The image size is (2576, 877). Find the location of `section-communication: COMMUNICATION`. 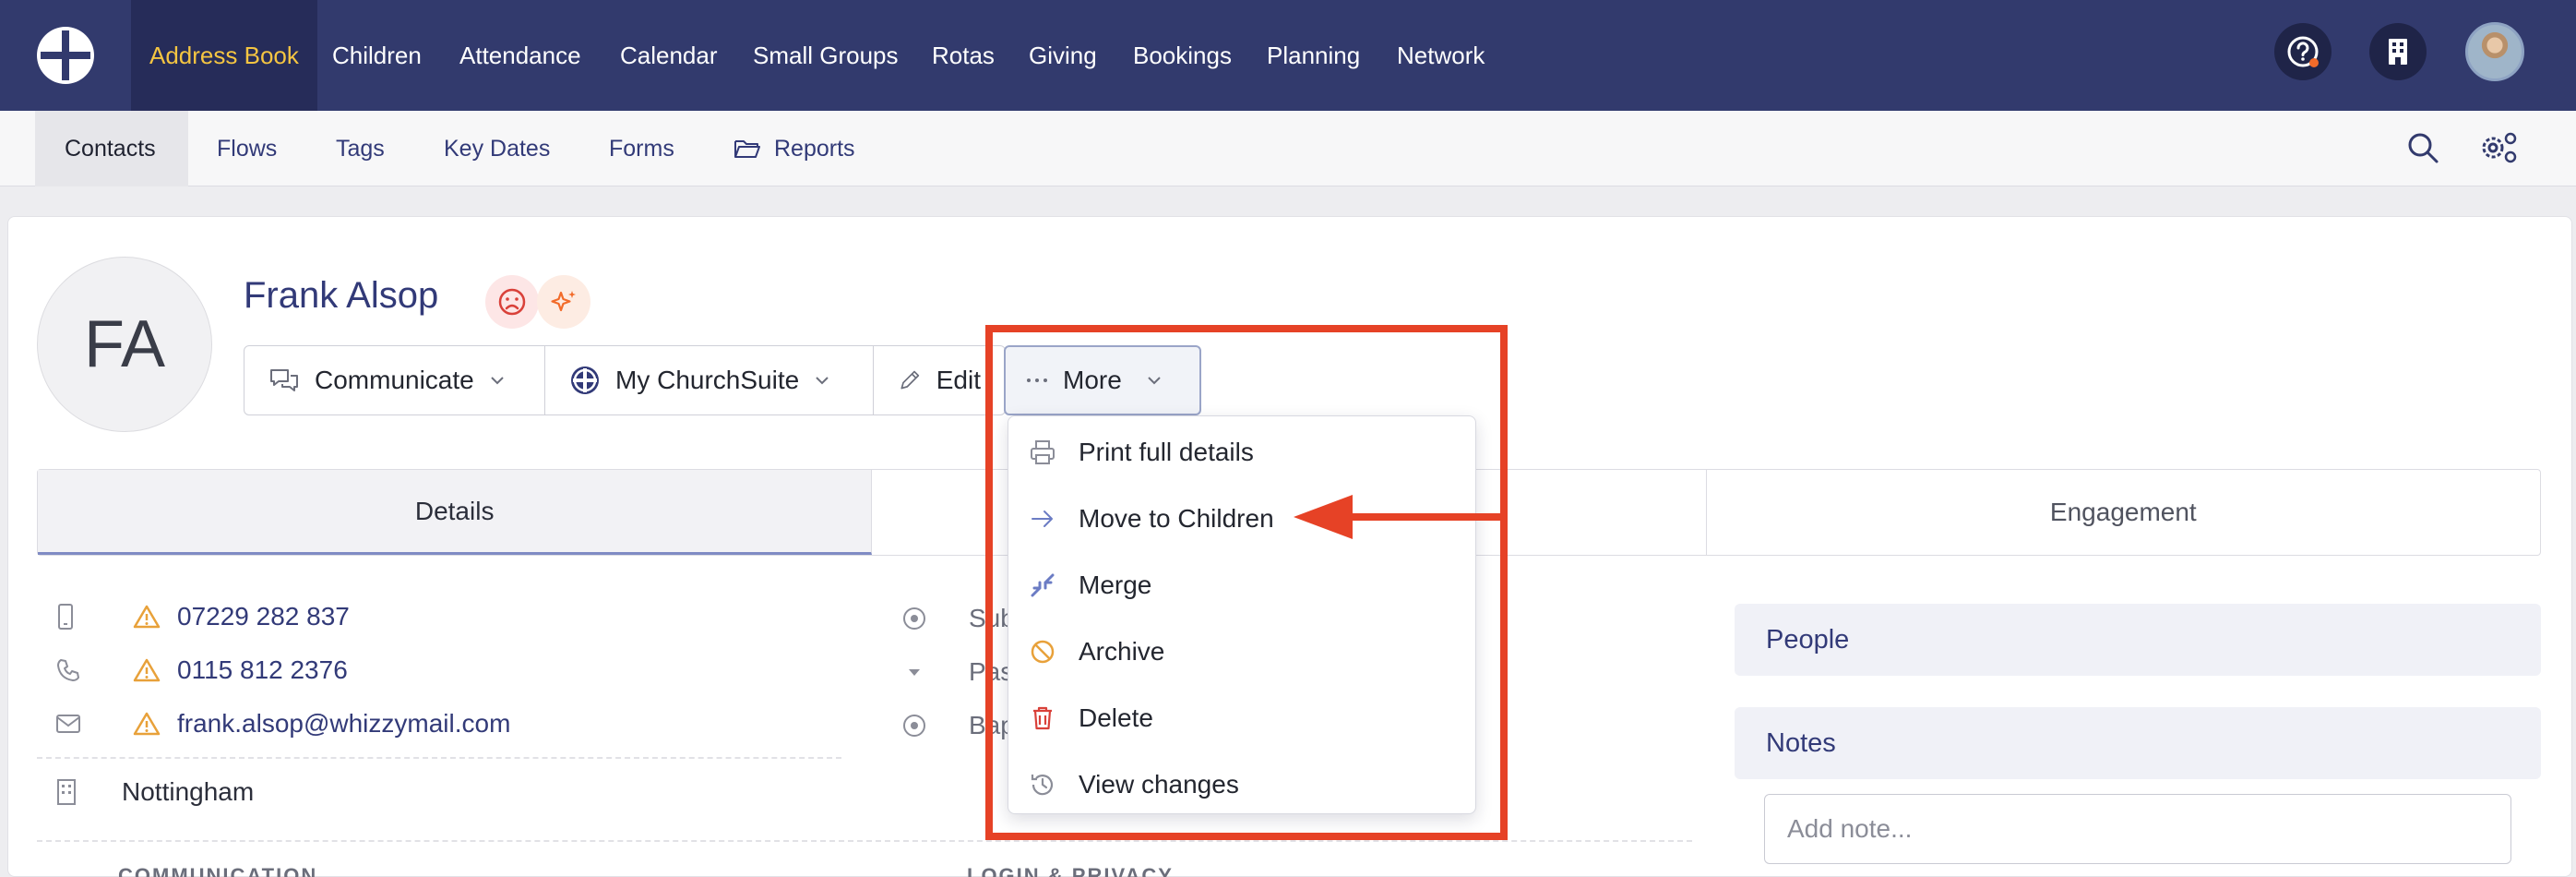

section-communication: COMMUNICATION is located at coordinates (218, 870).